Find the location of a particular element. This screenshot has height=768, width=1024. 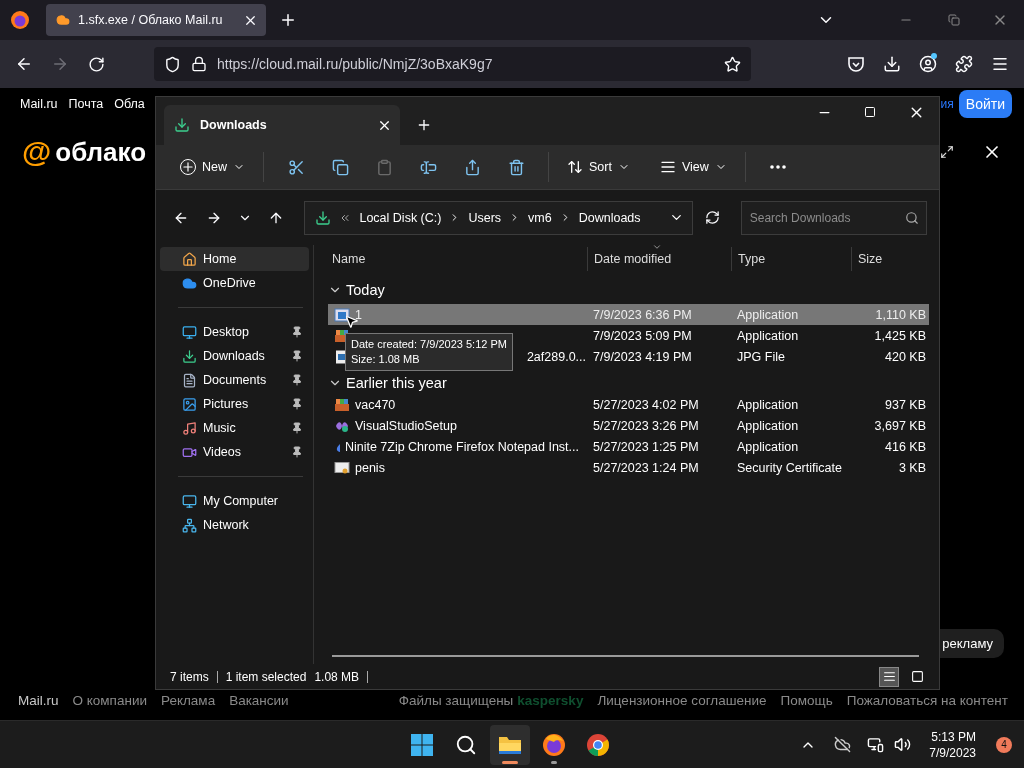

sidebar-item: Network is located at coordinates (234, 525).